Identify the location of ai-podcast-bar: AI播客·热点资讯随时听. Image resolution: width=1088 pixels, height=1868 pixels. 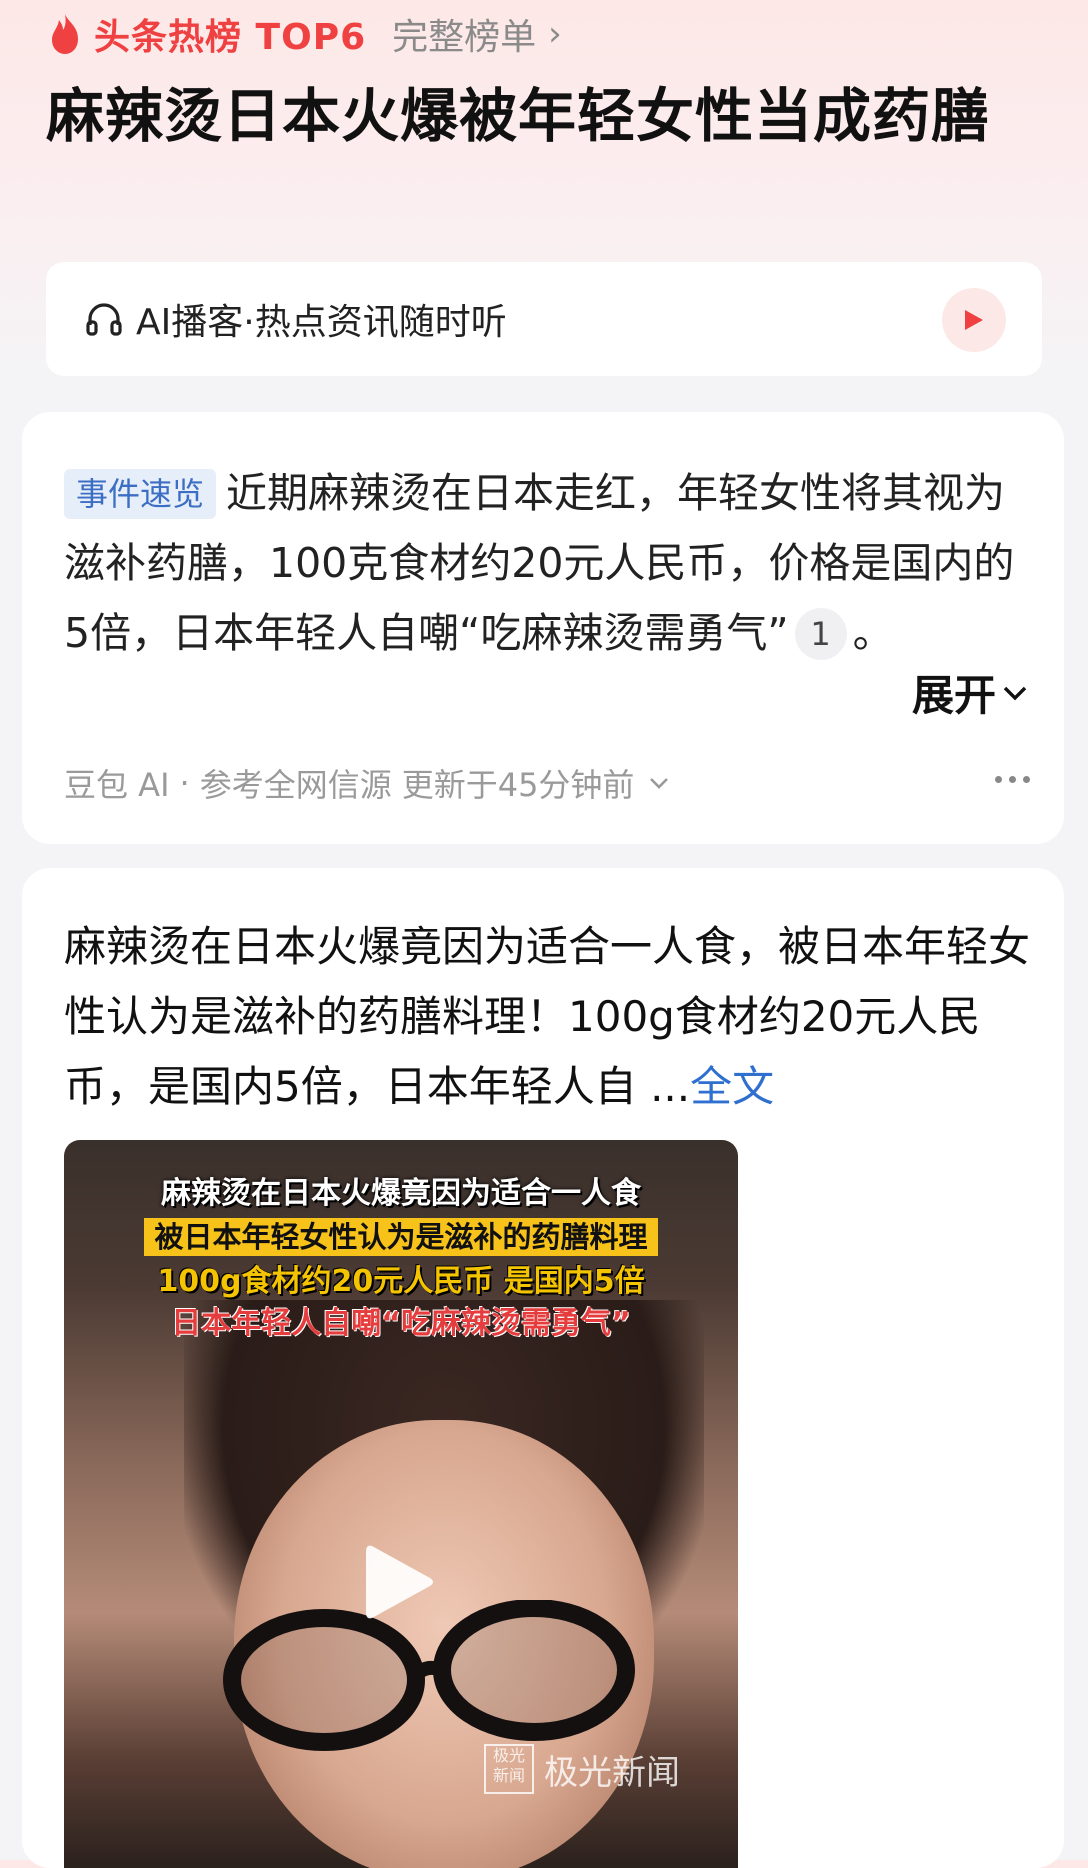
(544, 319).